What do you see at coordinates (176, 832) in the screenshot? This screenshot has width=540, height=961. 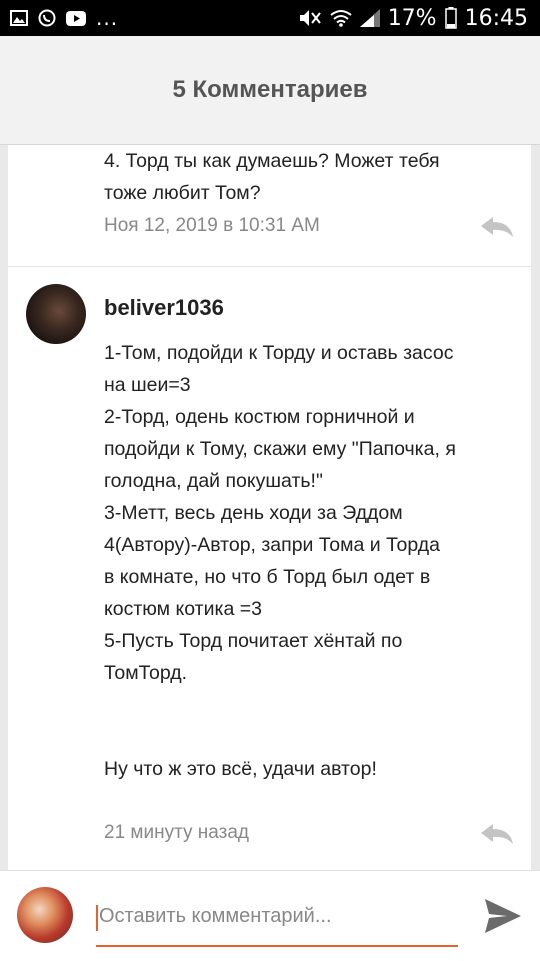 I see `comment-date: 21 минуту назад` at bounding box center [176, 832].